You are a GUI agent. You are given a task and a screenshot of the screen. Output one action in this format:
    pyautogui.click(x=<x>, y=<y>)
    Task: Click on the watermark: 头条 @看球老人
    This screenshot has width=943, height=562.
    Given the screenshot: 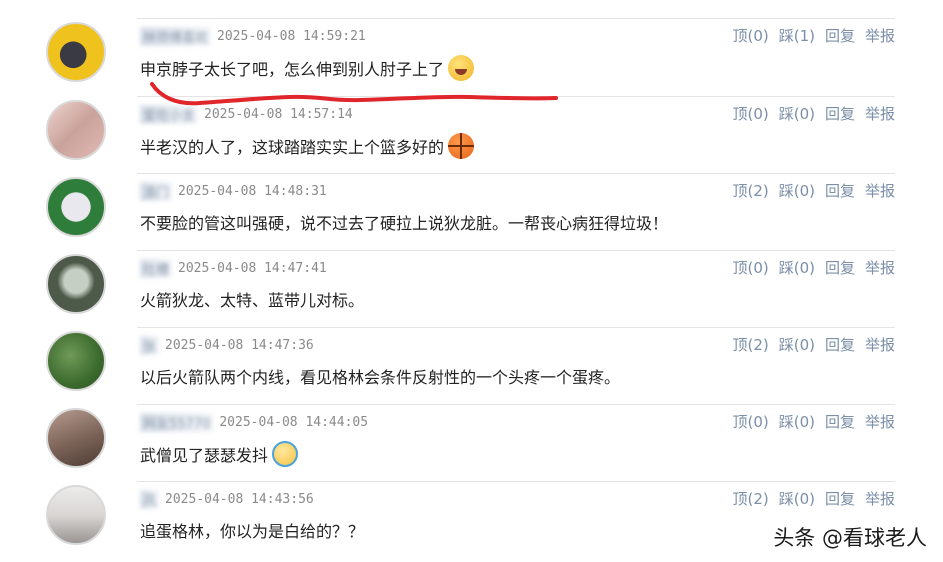 What is the action you would take?
    pyautogui.click(x=850, y=538)
    